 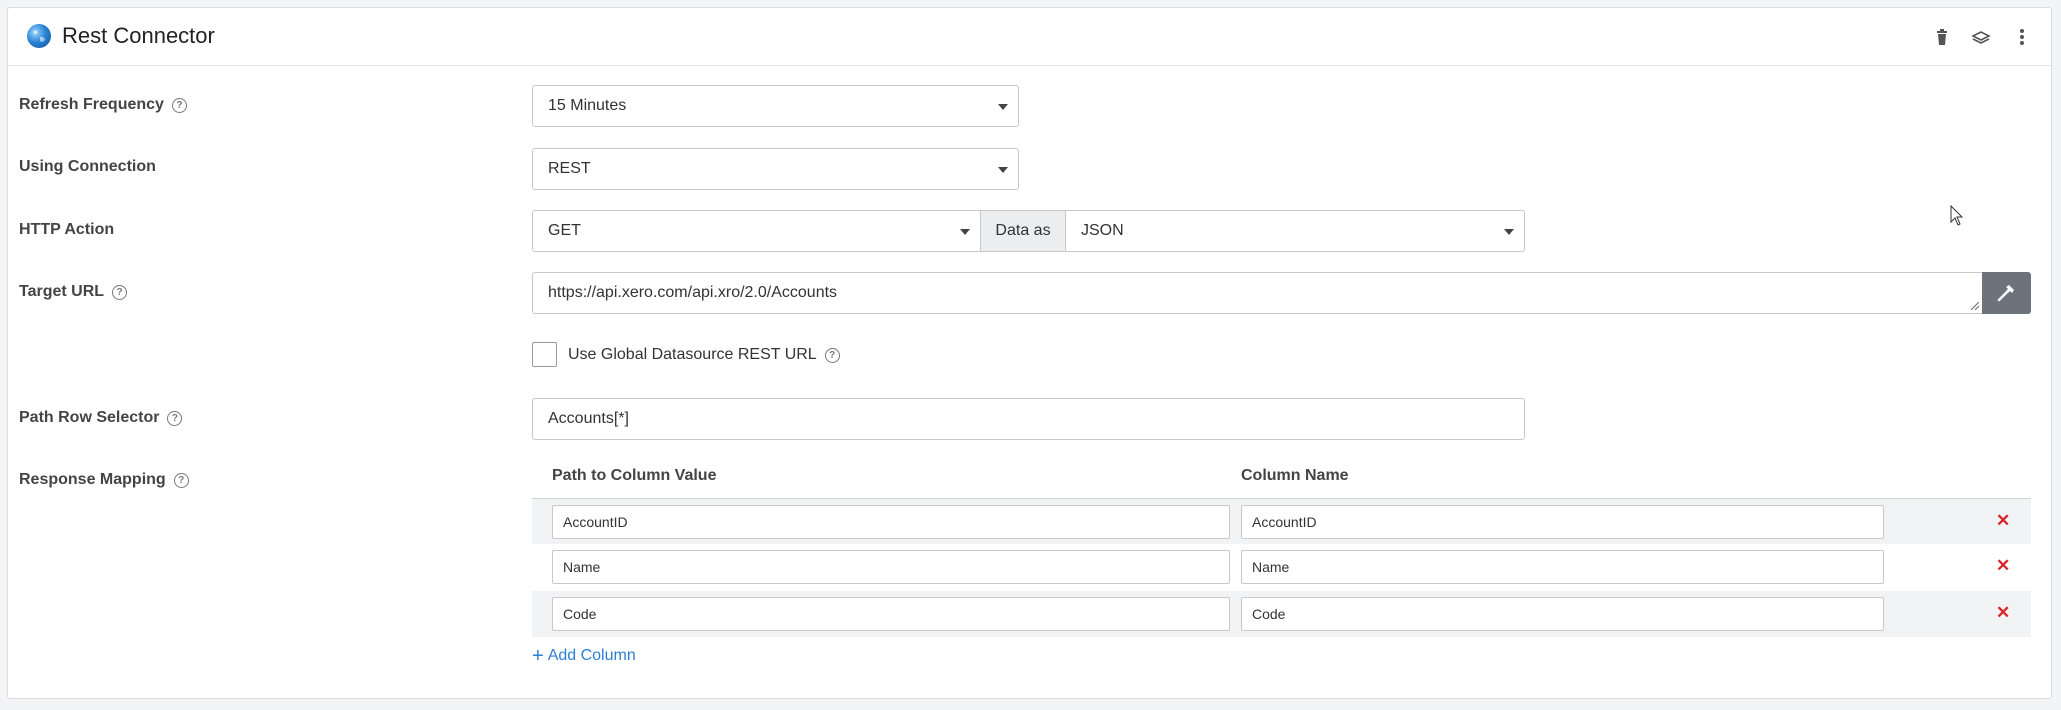 What do you see at coordinates (704, 355) in the screenshot?
I see `use-global-label: Use Global Datasource REST URL ?` at bounding box center [704, 355].